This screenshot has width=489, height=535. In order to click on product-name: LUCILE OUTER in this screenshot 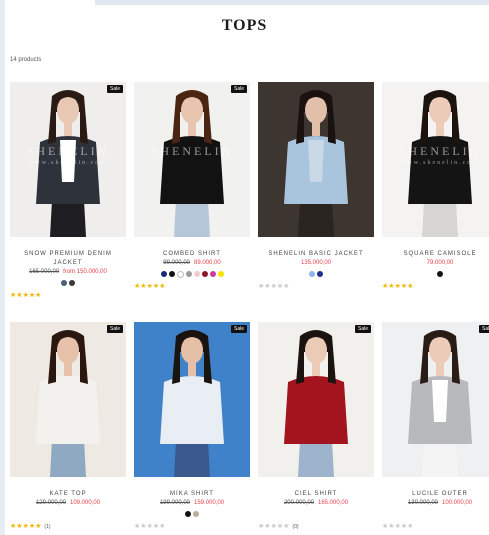, I will do `click(435, 494)`.